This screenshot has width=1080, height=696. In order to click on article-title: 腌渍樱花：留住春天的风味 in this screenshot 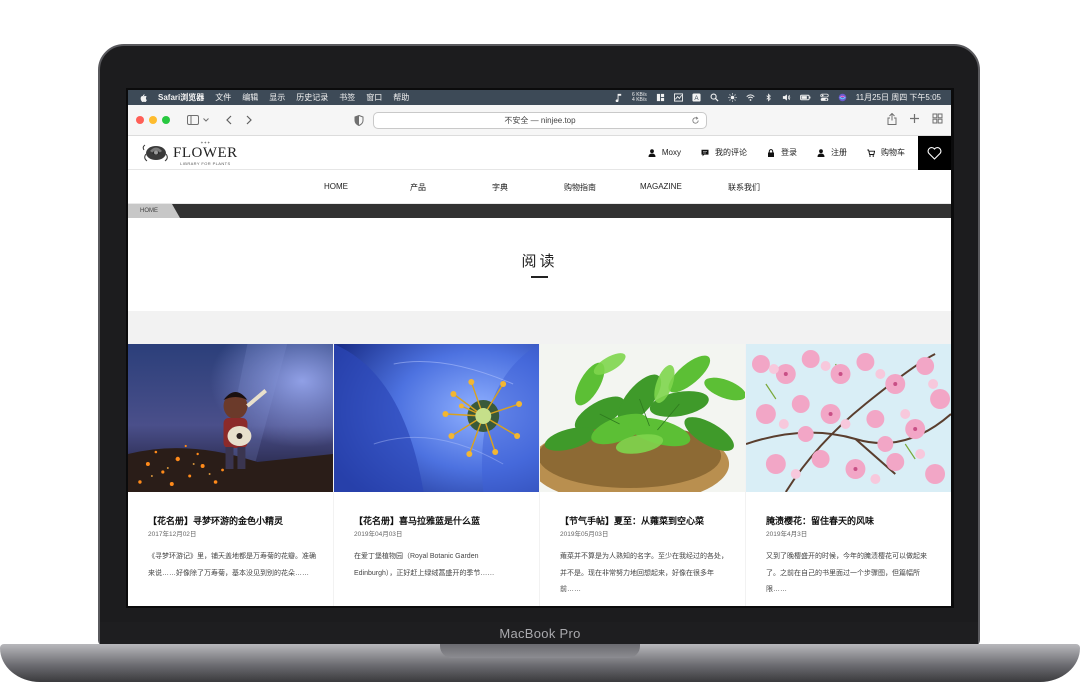, I will do `click(820, 520)`.